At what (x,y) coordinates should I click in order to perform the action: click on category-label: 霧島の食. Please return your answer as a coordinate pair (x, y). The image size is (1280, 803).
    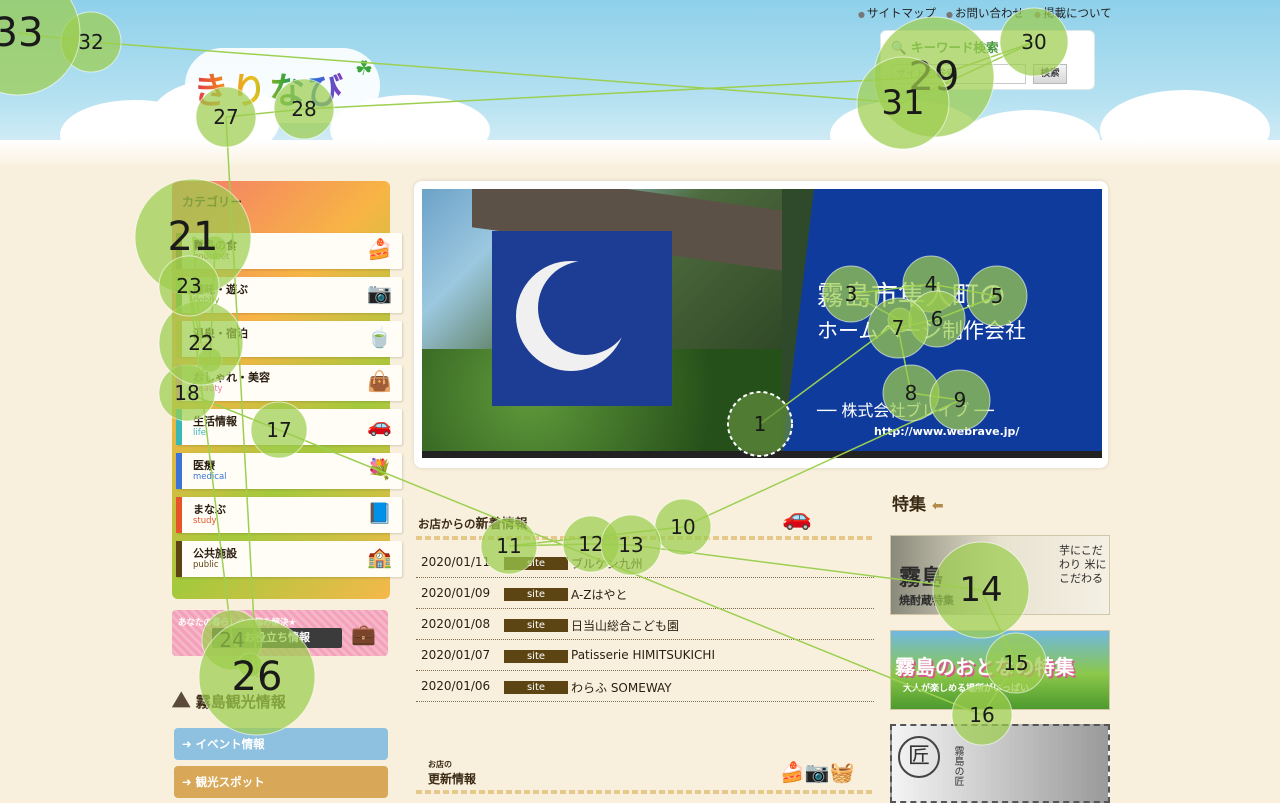
    Looking at the image, I should click on (215, 245).